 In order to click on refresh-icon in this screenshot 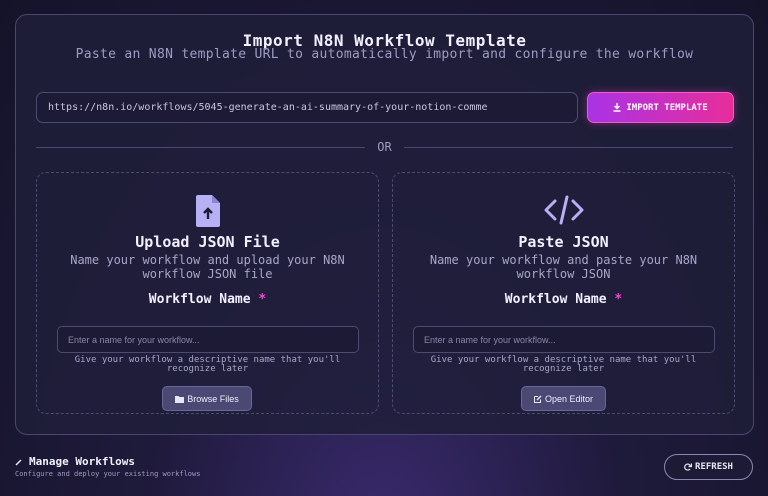, I will do `click(688, 467)`.